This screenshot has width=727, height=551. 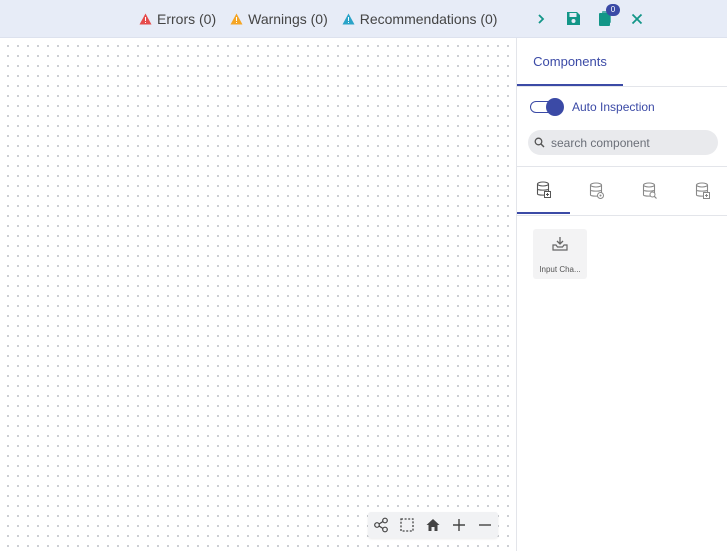 I want to click on clipboard-button: 0, so click(x=608, y=15).